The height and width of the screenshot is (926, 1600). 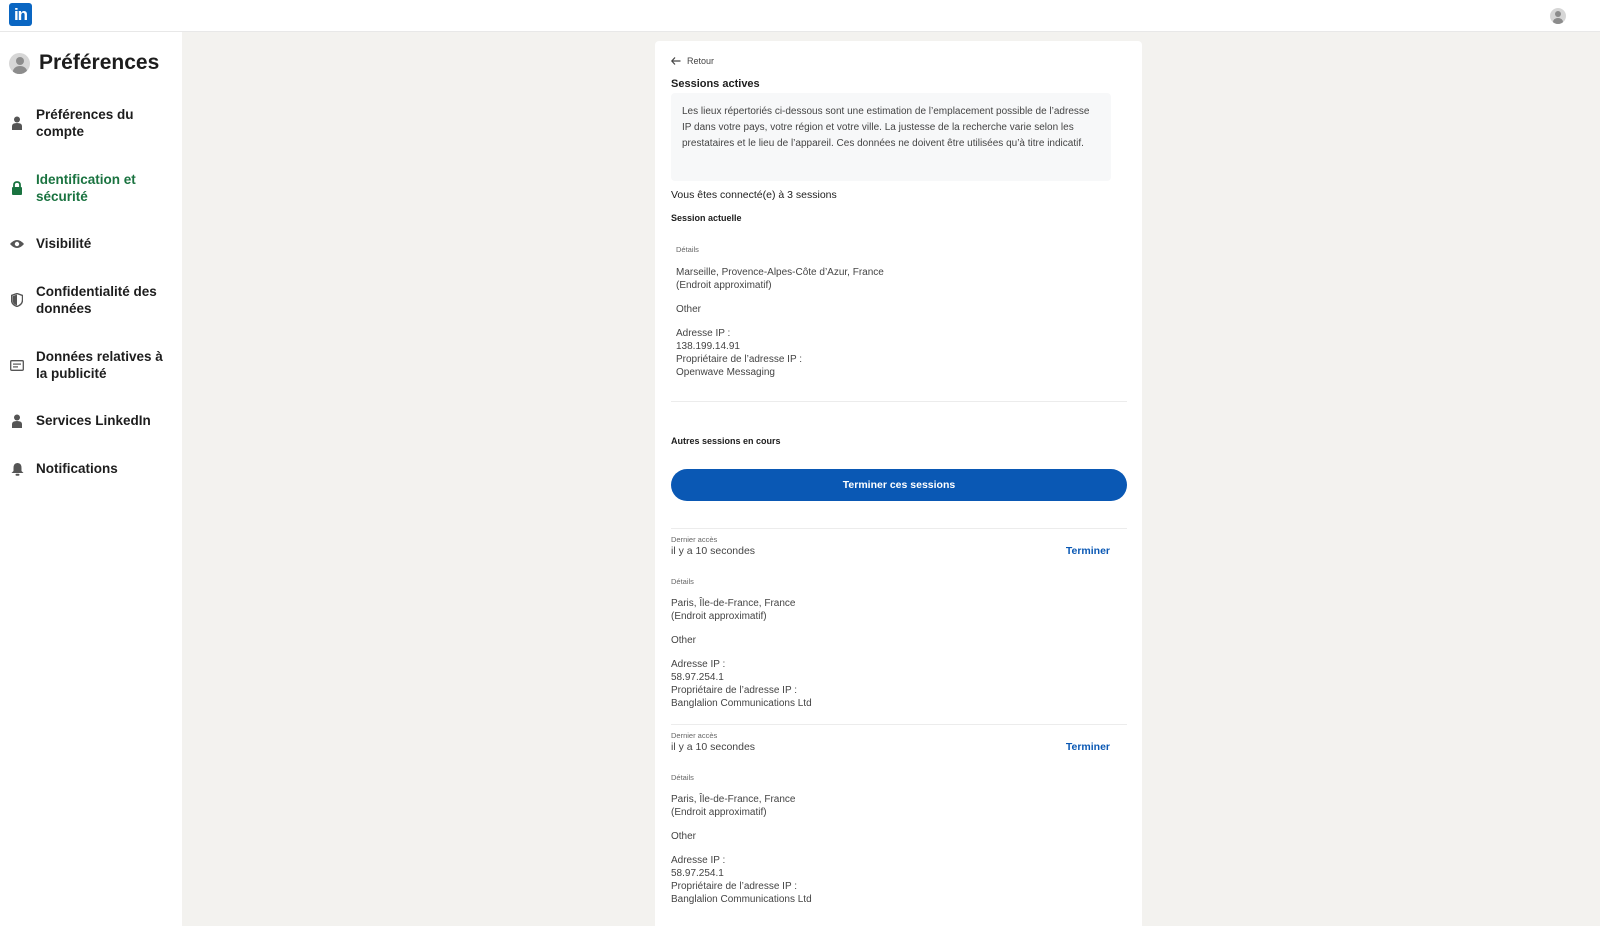 I want to click on sidebar-item-label: Données relatives à, so click(x=99, y=356).